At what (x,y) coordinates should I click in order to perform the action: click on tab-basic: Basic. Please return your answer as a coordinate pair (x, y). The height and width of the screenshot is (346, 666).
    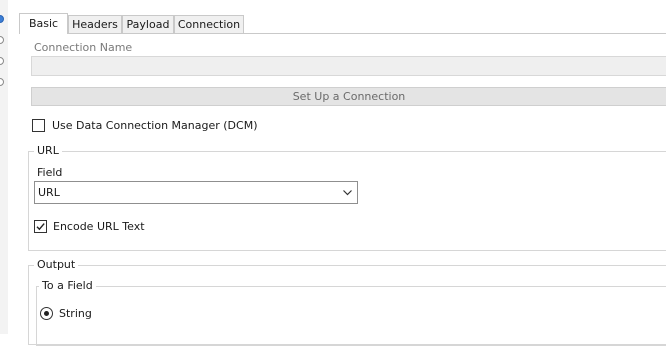
    Looking at the image, I should click on (43, 23).